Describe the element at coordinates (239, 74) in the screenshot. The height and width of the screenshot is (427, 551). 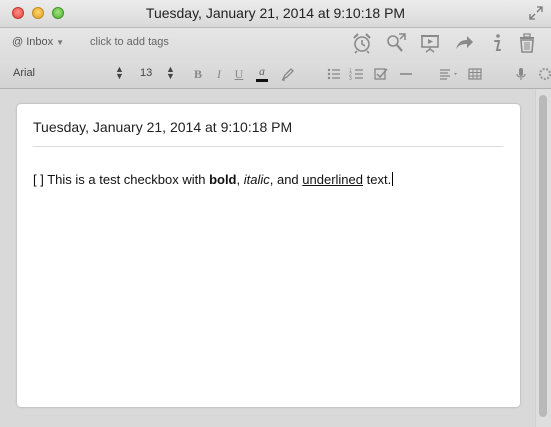
I see `underline-button: U` at that location.